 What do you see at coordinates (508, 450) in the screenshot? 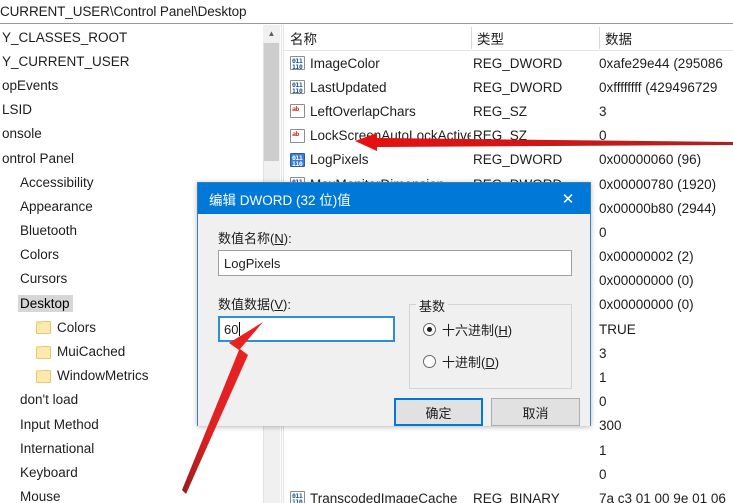
I see `table-row: 1` at bounding box center [508, 450].